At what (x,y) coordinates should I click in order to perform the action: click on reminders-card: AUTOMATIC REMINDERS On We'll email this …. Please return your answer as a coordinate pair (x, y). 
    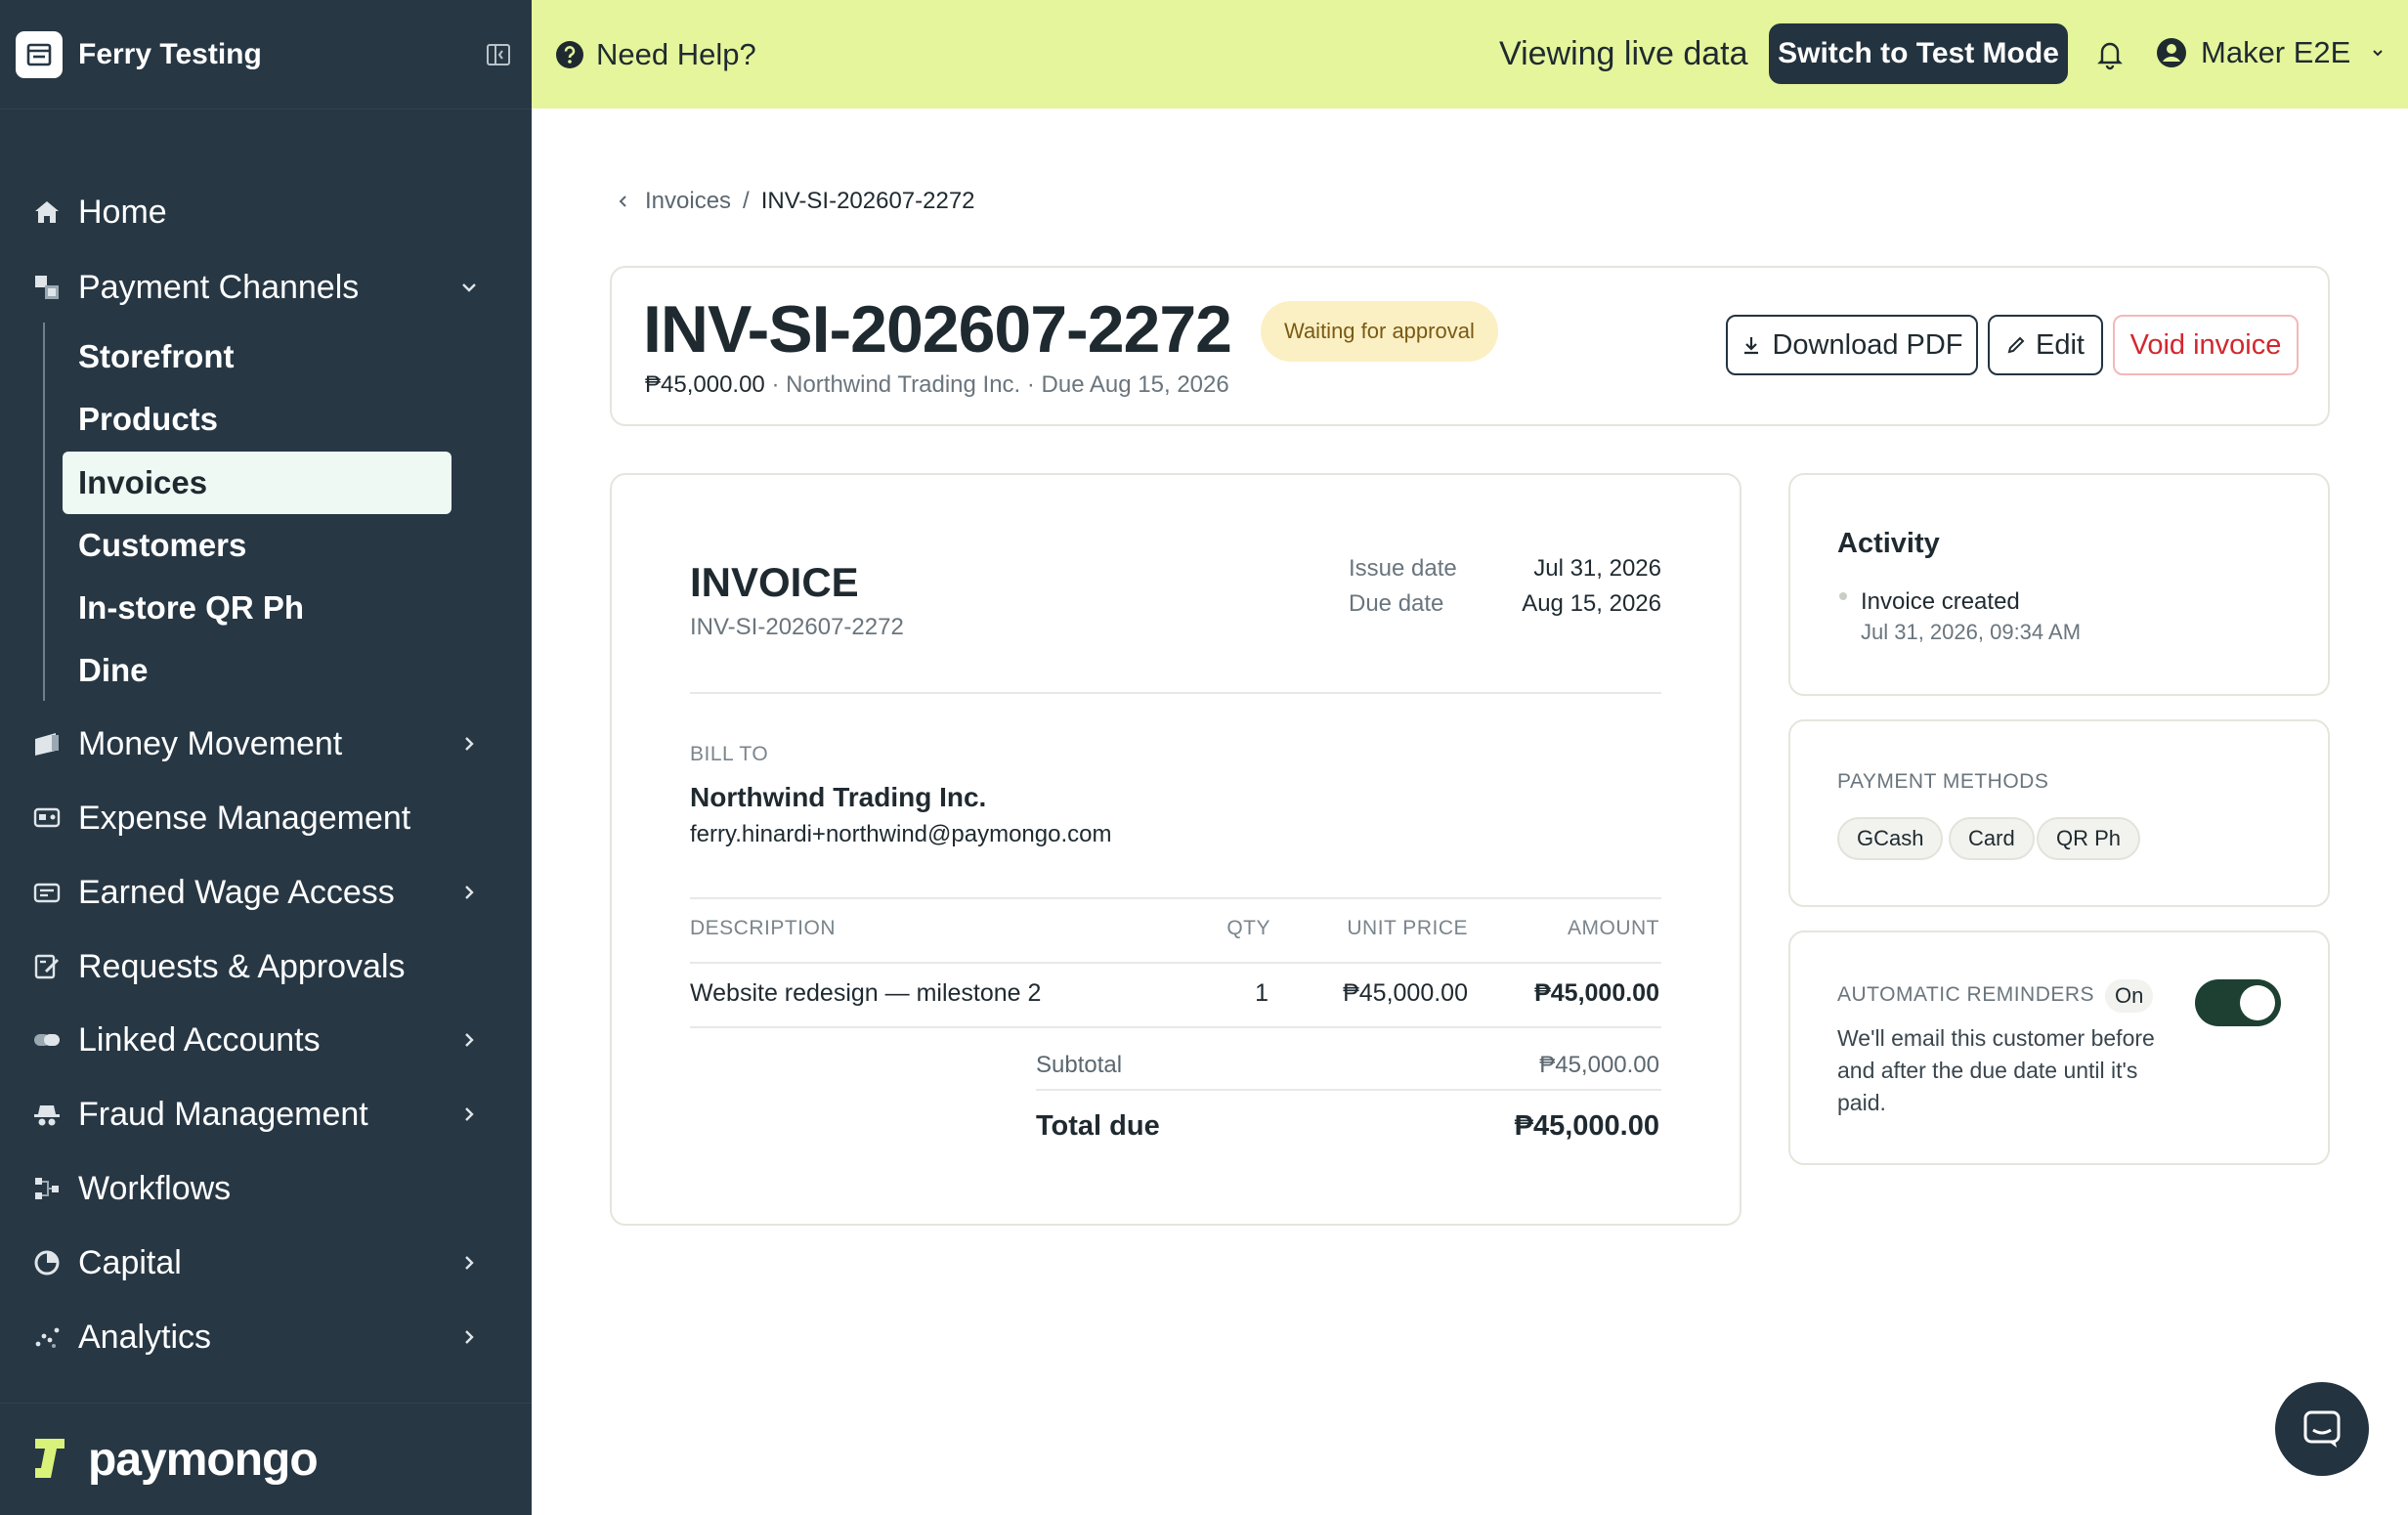
    Looking at the image, I should click on (2059, 1048).